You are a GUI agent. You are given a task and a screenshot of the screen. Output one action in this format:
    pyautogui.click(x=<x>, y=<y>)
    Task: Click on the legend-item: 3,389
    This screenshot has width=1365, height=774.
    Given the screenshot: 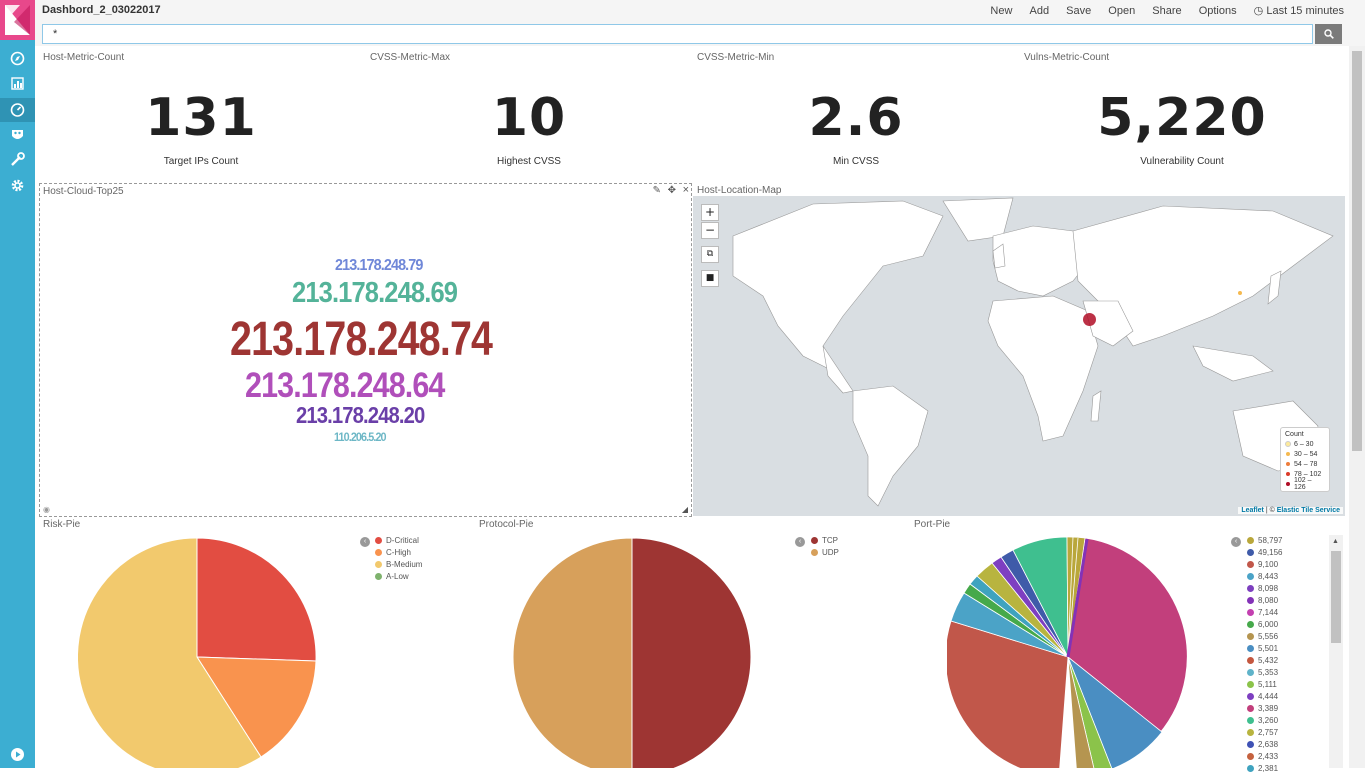 What is the action you would take?
    pyautogui.click(x=1264, y=708)
    